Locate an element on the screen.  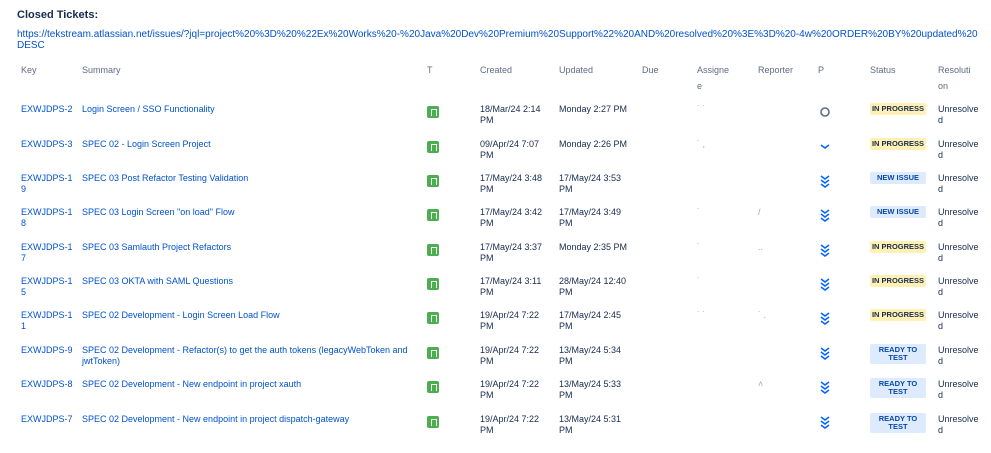
col-assignee: Assignee is located at coordinates (715, 78).